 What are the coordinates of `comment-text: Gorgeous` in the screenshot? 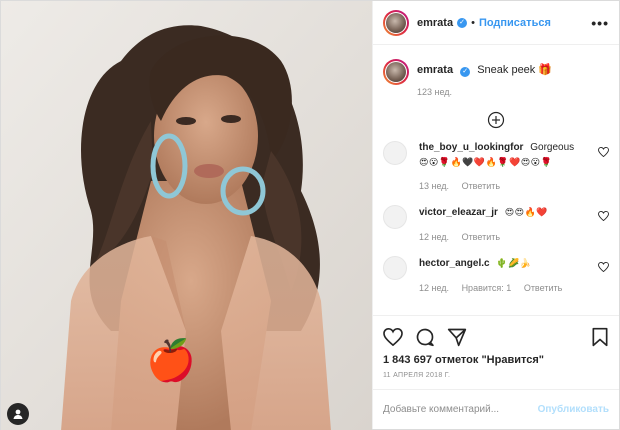 It's located at (552, 147).